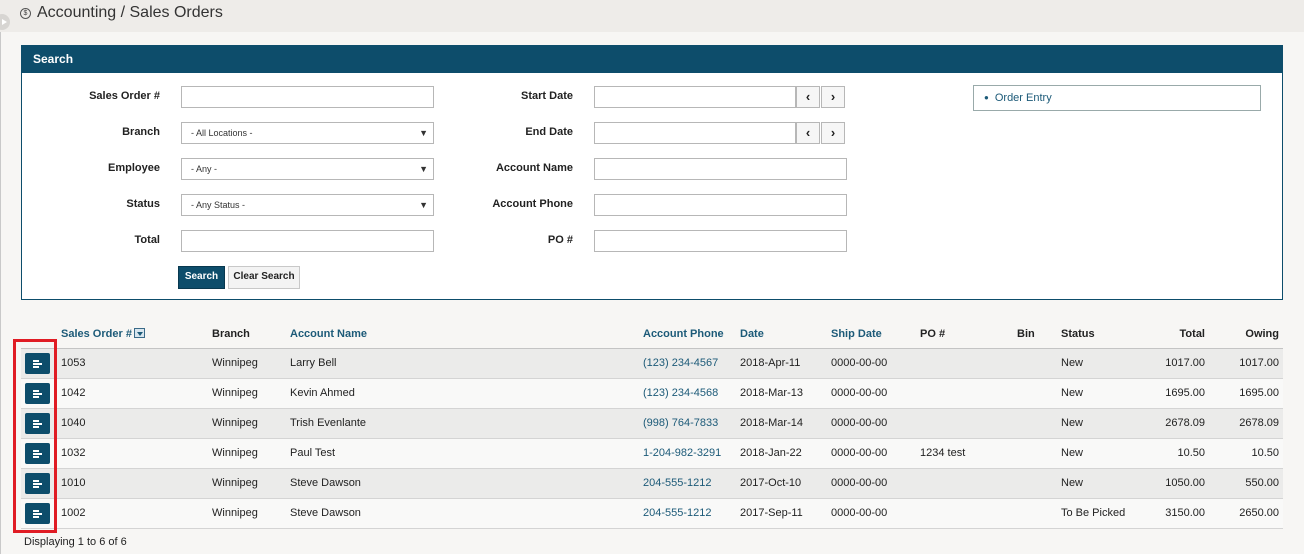 The width and height of the screenshot is (1304, 554). What do you see at coordinates (771, 423) in the screenshot?
I see `cell-date: 2018-Mar-14` at bounding box center [771, 423].